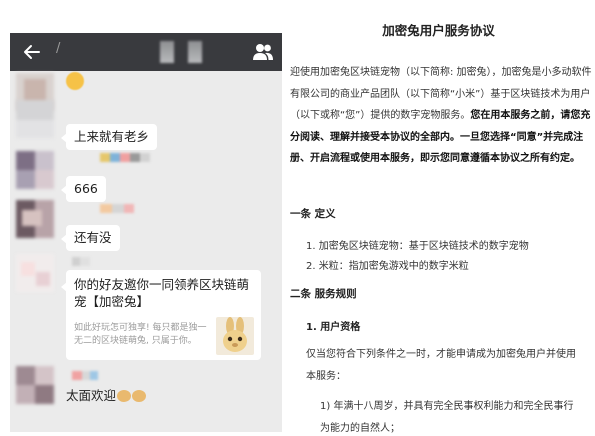  I want to click on message-bubble: 上来就有老乡, so click(109, 137).